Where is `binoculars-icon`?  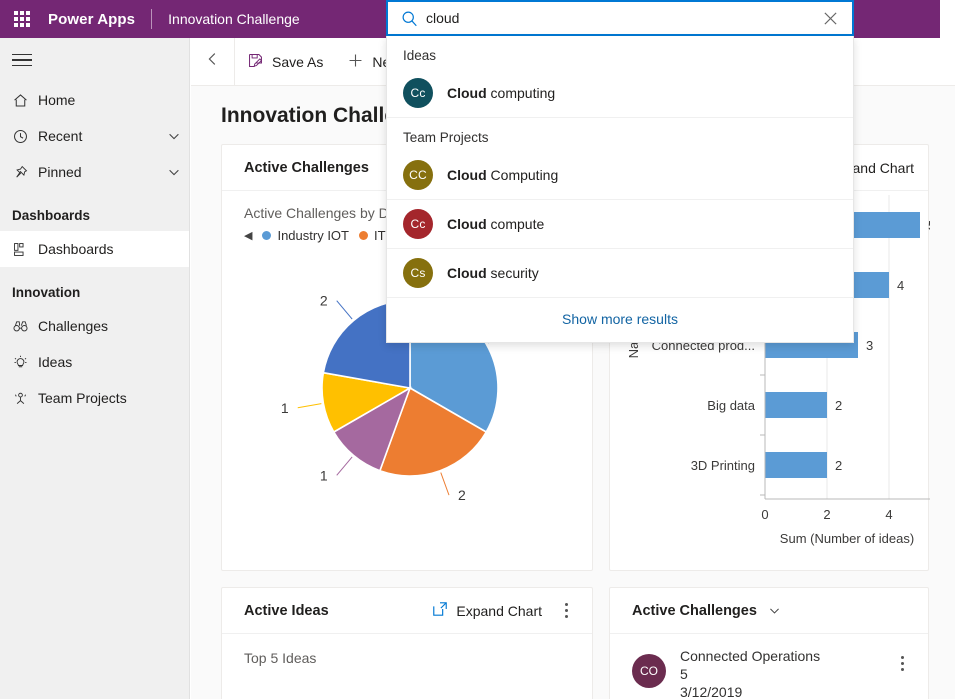
binoculars-icon is located at coordinates (25, 326).